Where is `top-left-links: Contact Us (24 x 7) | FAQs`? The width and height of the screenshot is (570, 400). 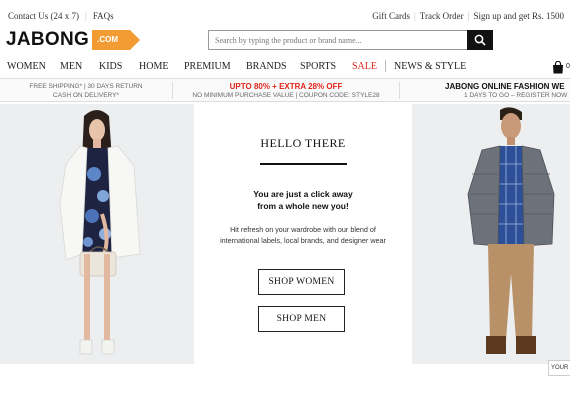
top-left-links: Contact Us (24 x 7) | FAQs is located at coordinates (61, 16).